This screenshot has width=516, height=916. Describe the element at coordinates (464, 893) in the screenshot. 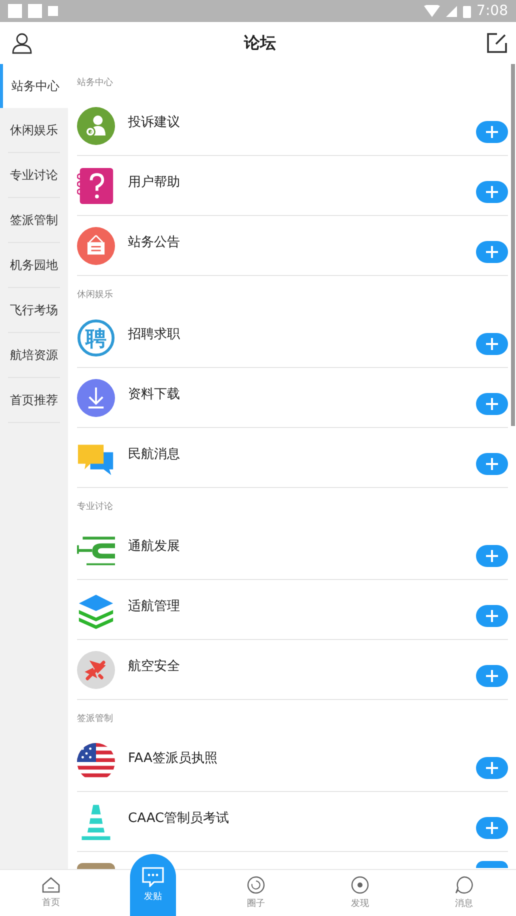

I see `tab-item: 消息` at that location.